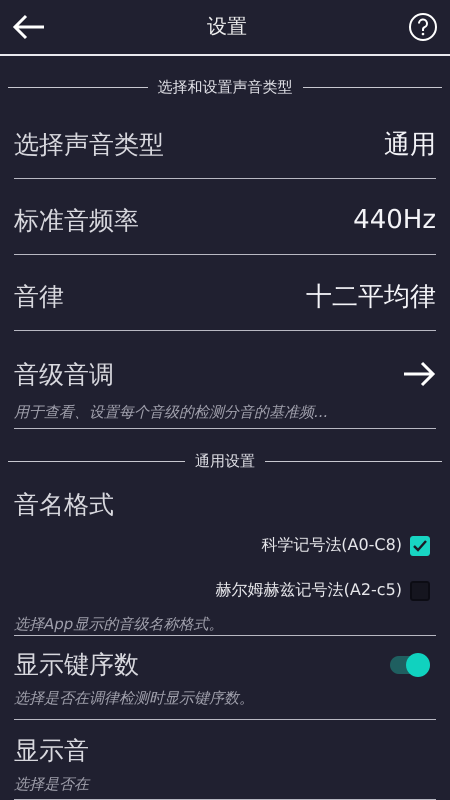  What do you see at coordinates (64, 505) in the screenshot?
I see `setting-label: 音名格式` at bounding box center [64, 505].